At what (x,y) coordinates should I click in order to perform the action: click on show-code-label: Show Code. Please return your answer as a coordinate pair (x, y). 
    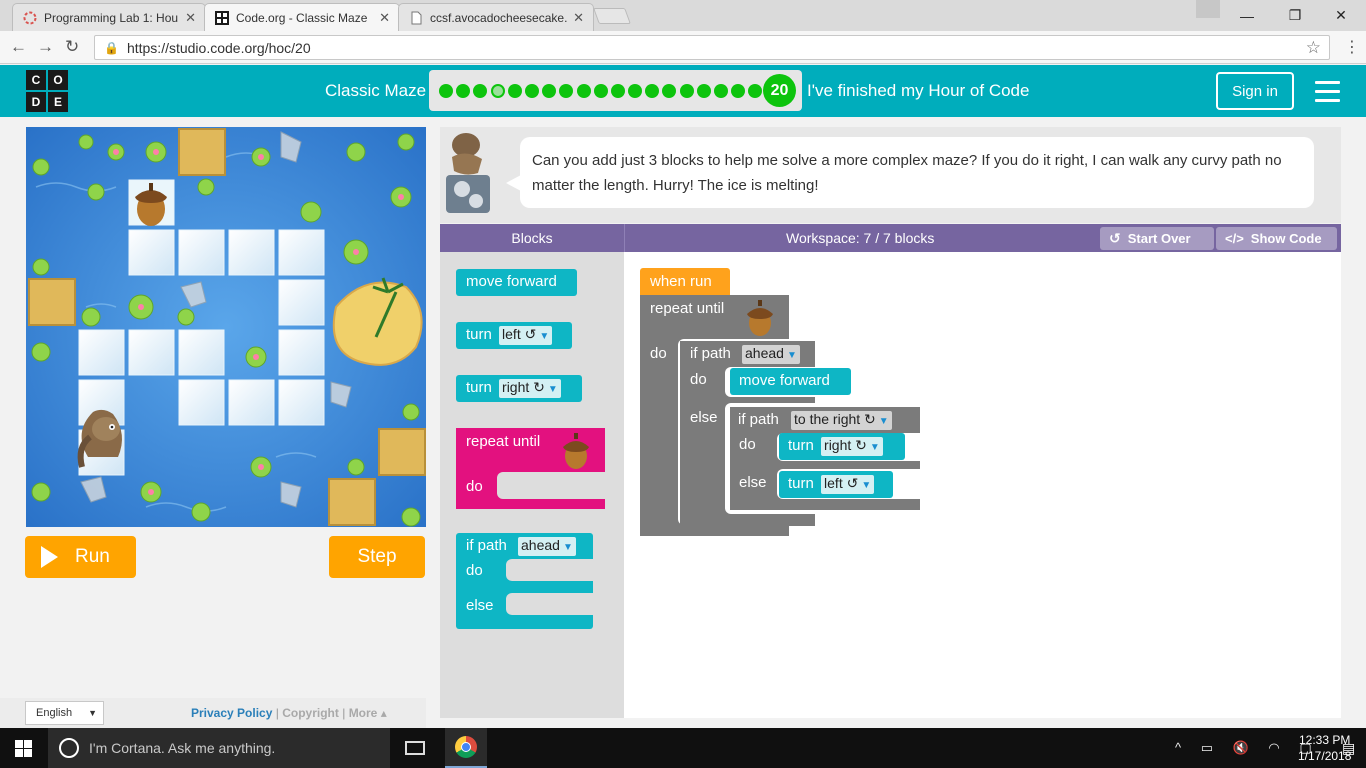
    Looking at the image, I should click on (1286, 238).